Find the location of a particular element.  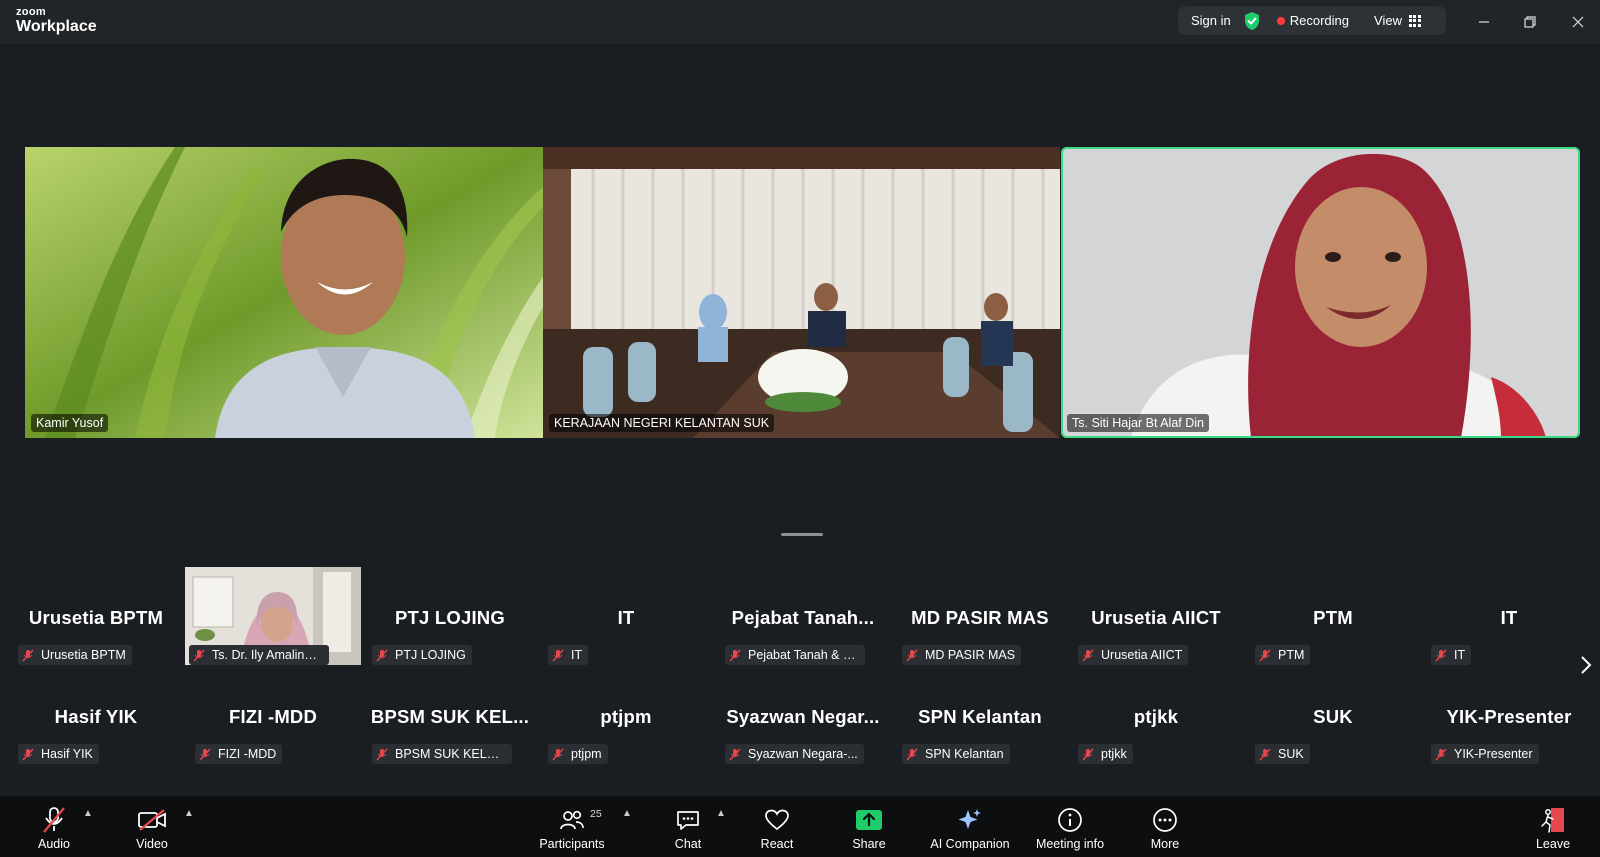

participant-display-name: ptjkk is located at coordinates (1156, 716).